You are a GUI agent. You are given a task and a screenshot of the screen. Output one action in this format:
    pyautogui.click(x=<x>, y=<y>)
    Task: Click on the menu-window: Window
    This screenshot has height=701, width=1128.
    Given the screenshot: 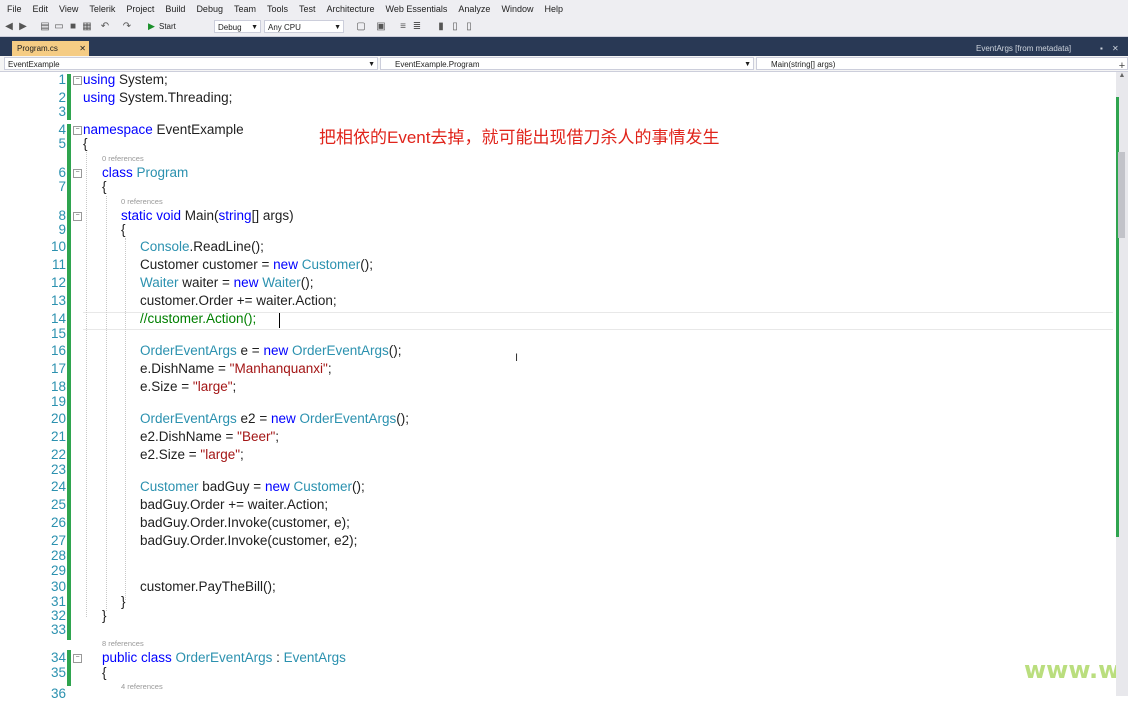 What is the action you would take?
    pyautogui.click(x=517, y=9)
    